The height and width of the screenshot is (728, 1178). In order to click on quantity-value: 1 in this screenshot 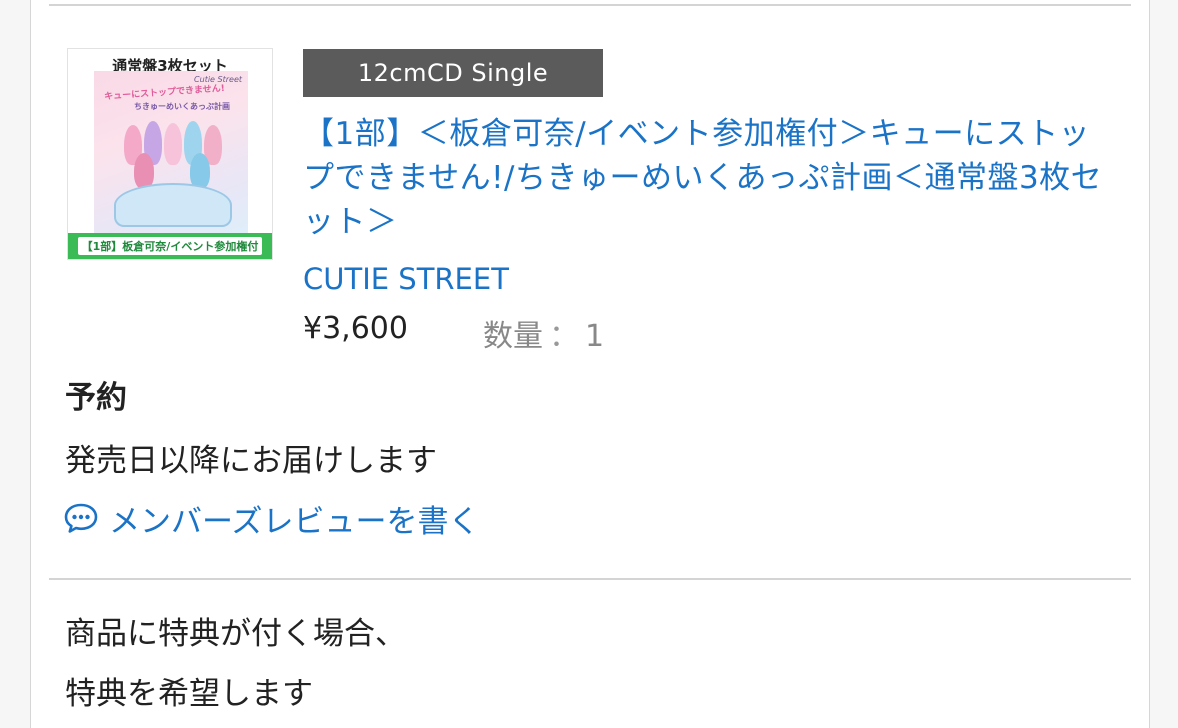, I will do `click(595, 336)`.